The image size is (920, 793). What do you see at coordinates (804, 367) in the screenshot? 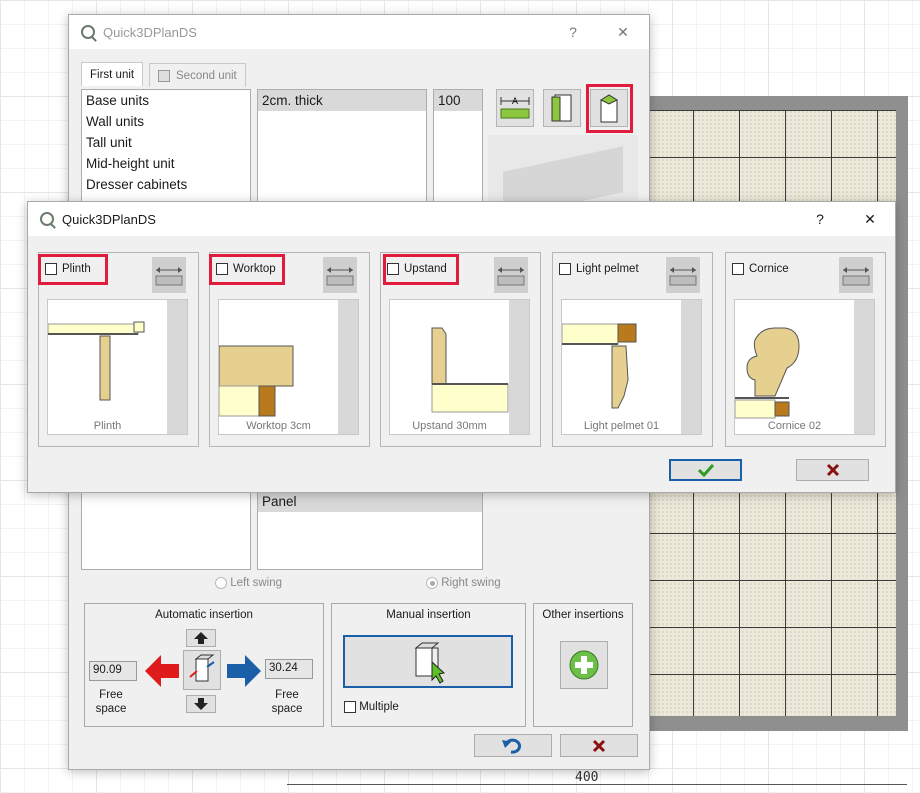
I see `cornice-preview: Cornice 02` at bounding box center [804, 367].